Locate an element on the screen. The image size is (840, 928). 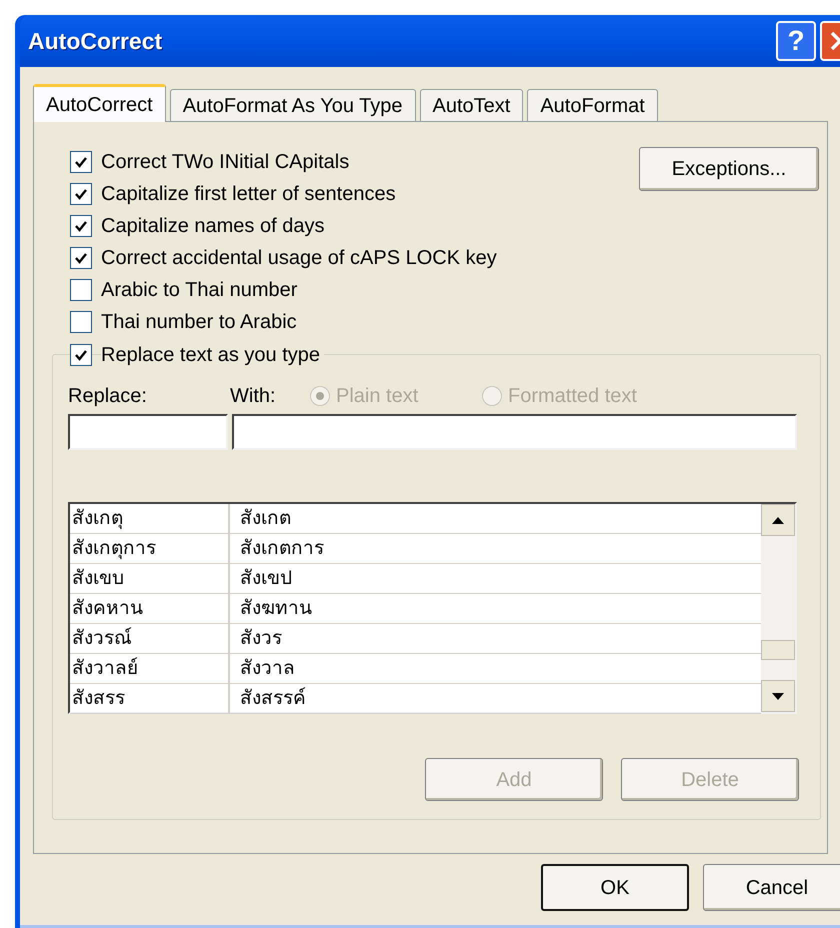
list-row: สังวรณ์ สังวร is located at coordinates (415, 639).